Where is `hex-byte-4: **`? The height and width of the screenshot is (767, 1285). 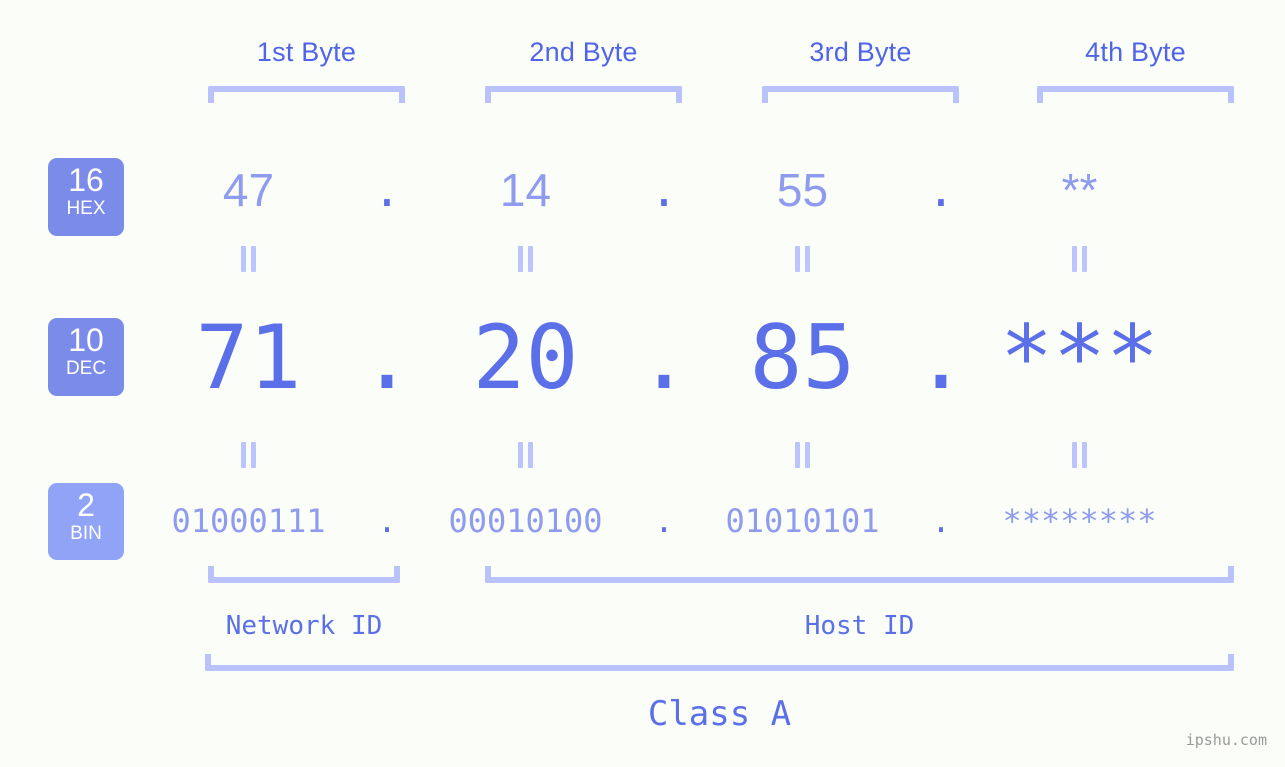
hex-byte-4: ** is located at coordinates (1079, 190).